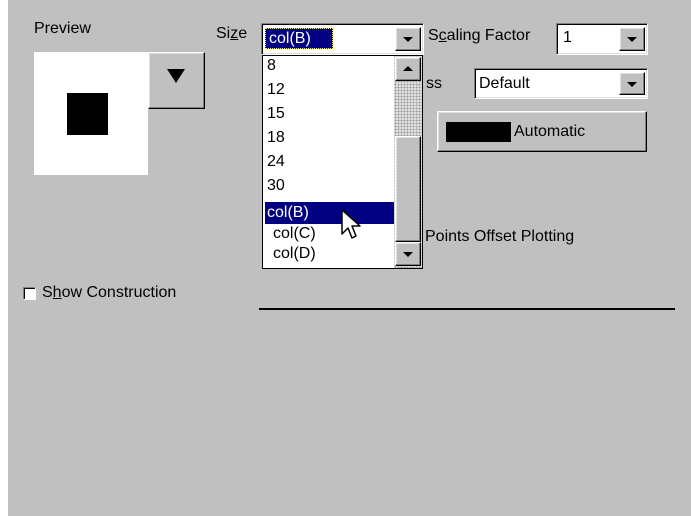 This screenshot has height=516, width=691. I want to click on scaling-dropdown-button, so click(632, 39).